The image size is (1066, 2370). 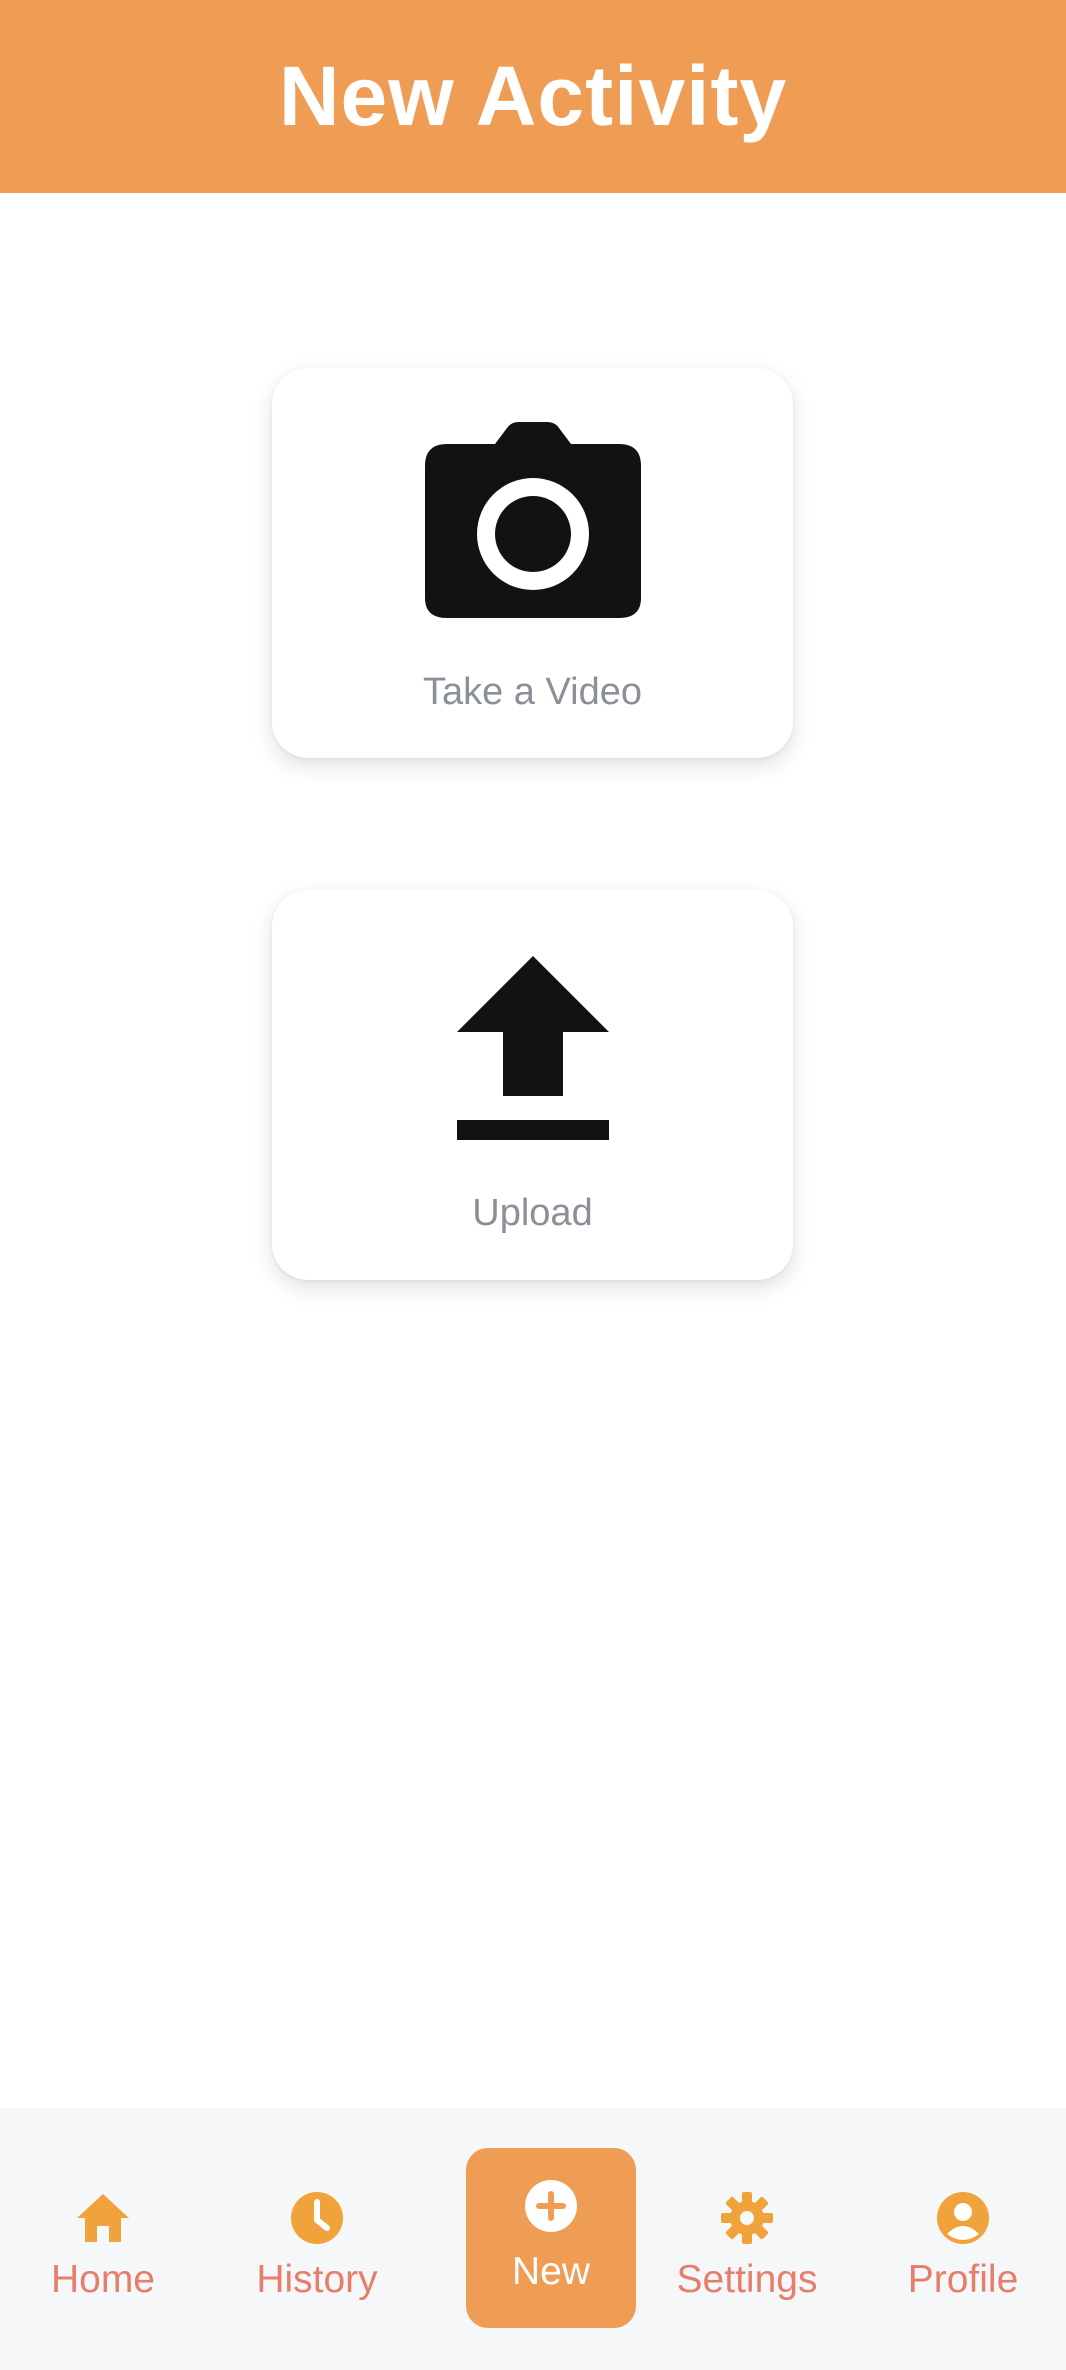 What do you see at coordinates (532, 521) in the screenshot?
I see `camera-icon` at bounding box center [532, 521].